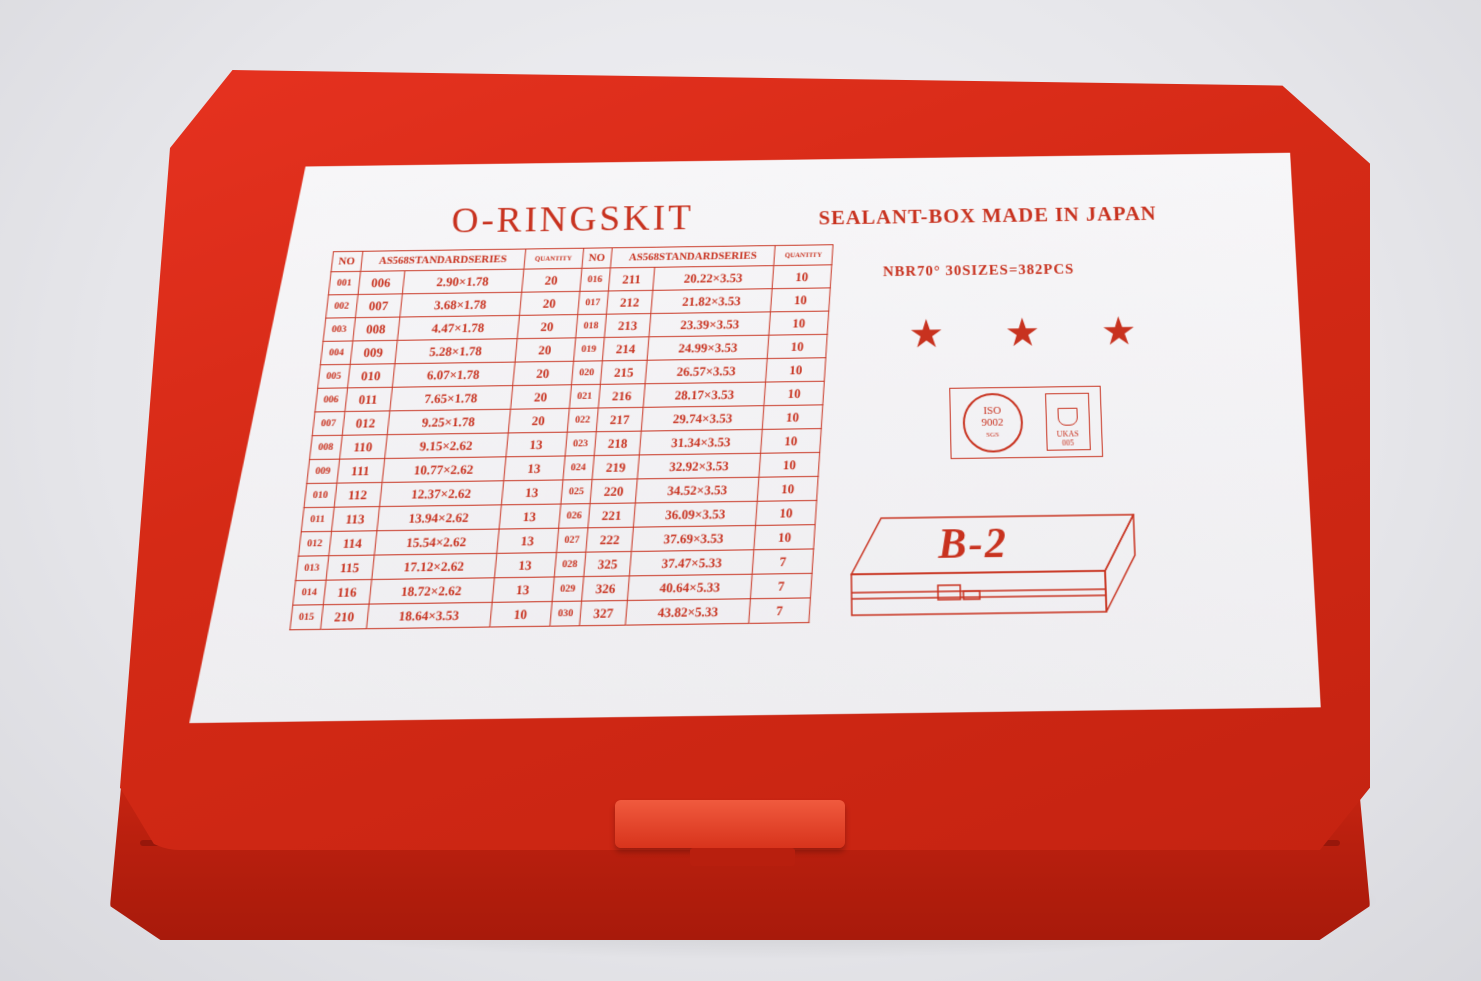 The image size is (1481, 981). I want to click on case-clasp, so click(730, 824).